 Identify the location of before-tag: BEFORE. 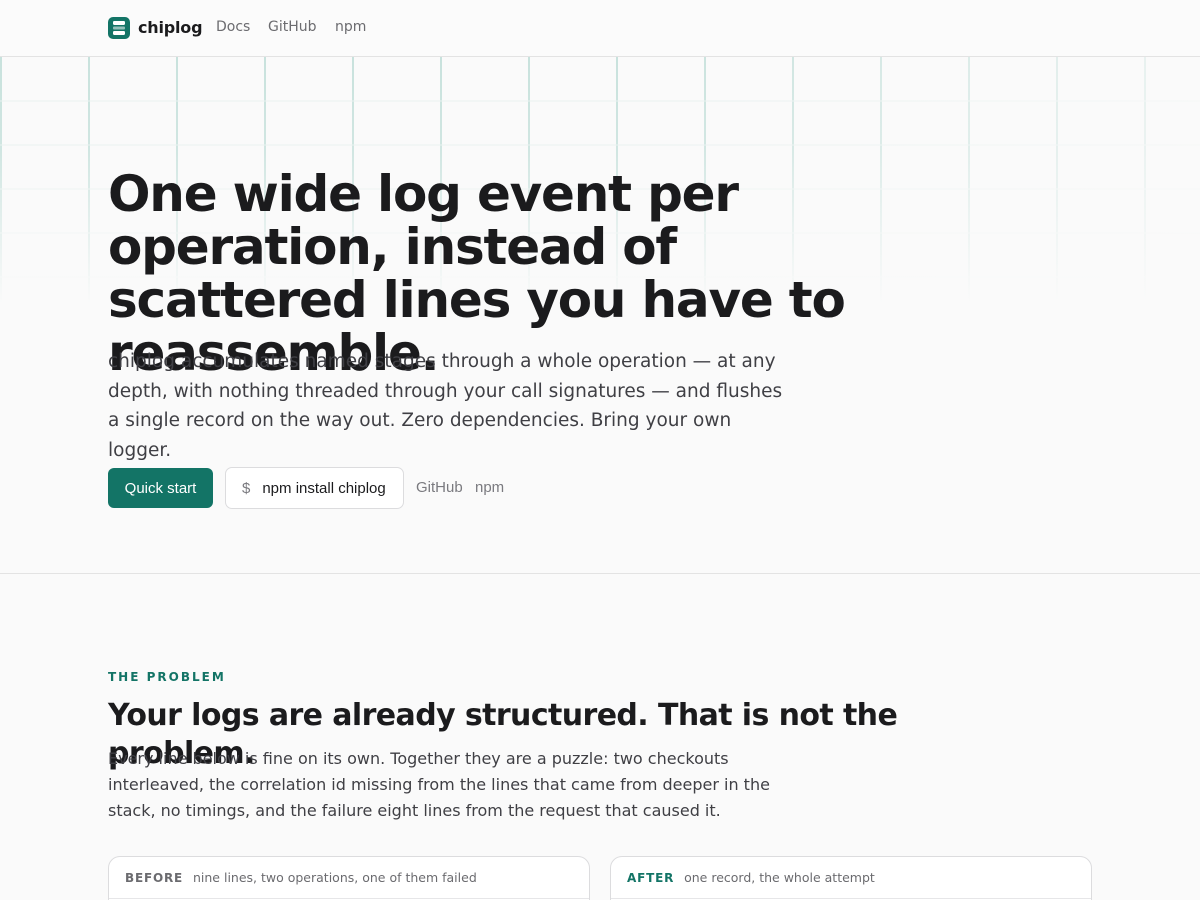
(154, 877).